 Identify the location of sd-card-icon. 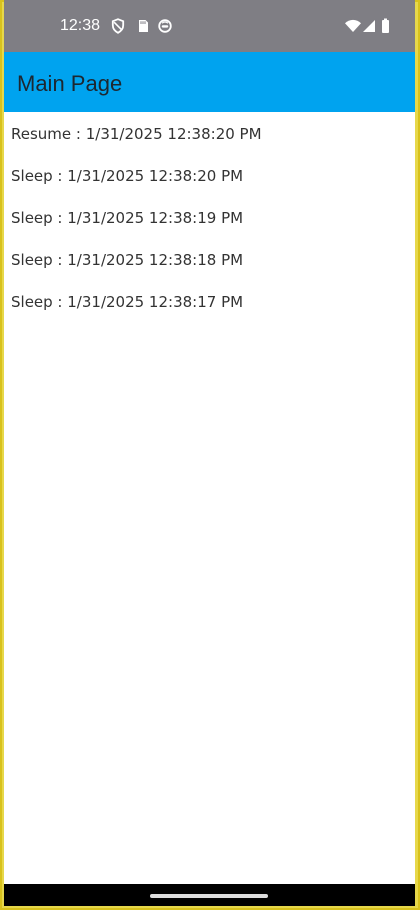
(143, 26).